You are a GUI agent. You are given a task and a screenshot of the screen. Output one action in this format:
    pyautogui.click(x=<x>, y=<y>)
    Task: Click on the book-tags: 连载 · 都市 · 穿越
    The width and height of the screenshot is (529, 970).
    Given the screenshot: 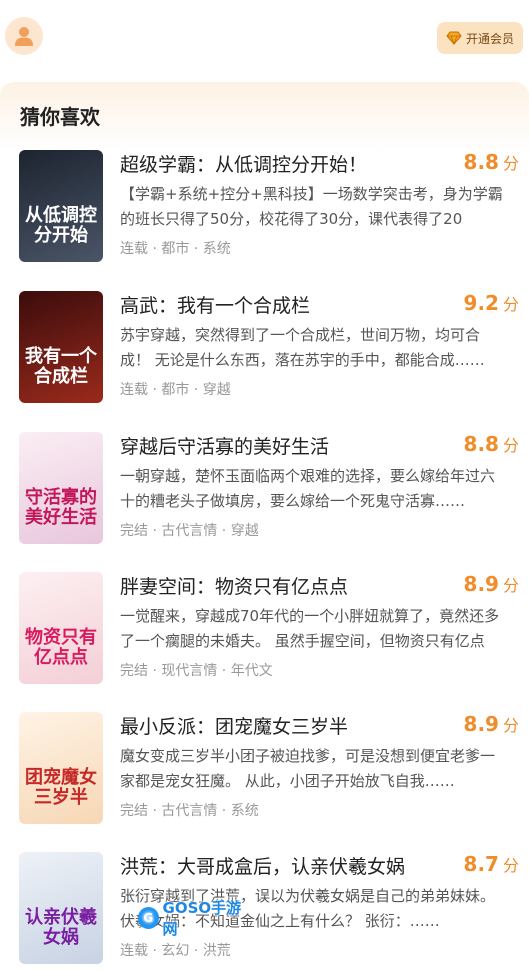 What is the action you would take?
    pyautogui.click(x=175, y=390)
    